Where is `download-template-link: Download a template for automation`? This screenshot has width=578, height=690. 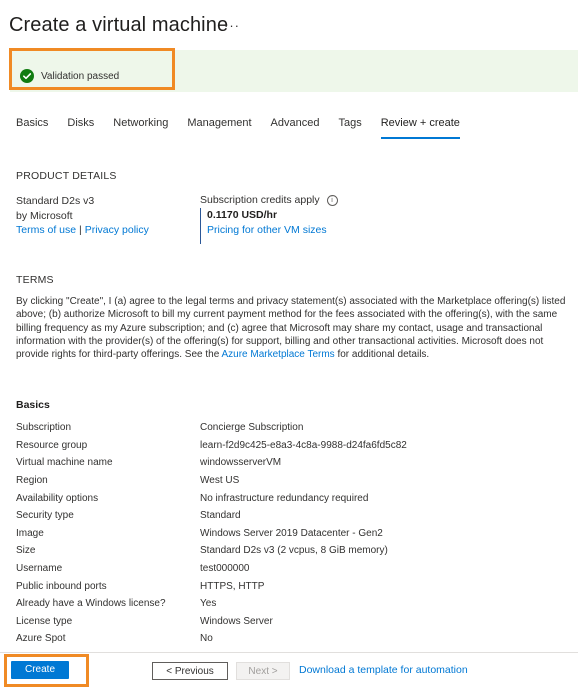
download-template-link: Download a template for automation is located at coordinates (383, 670).